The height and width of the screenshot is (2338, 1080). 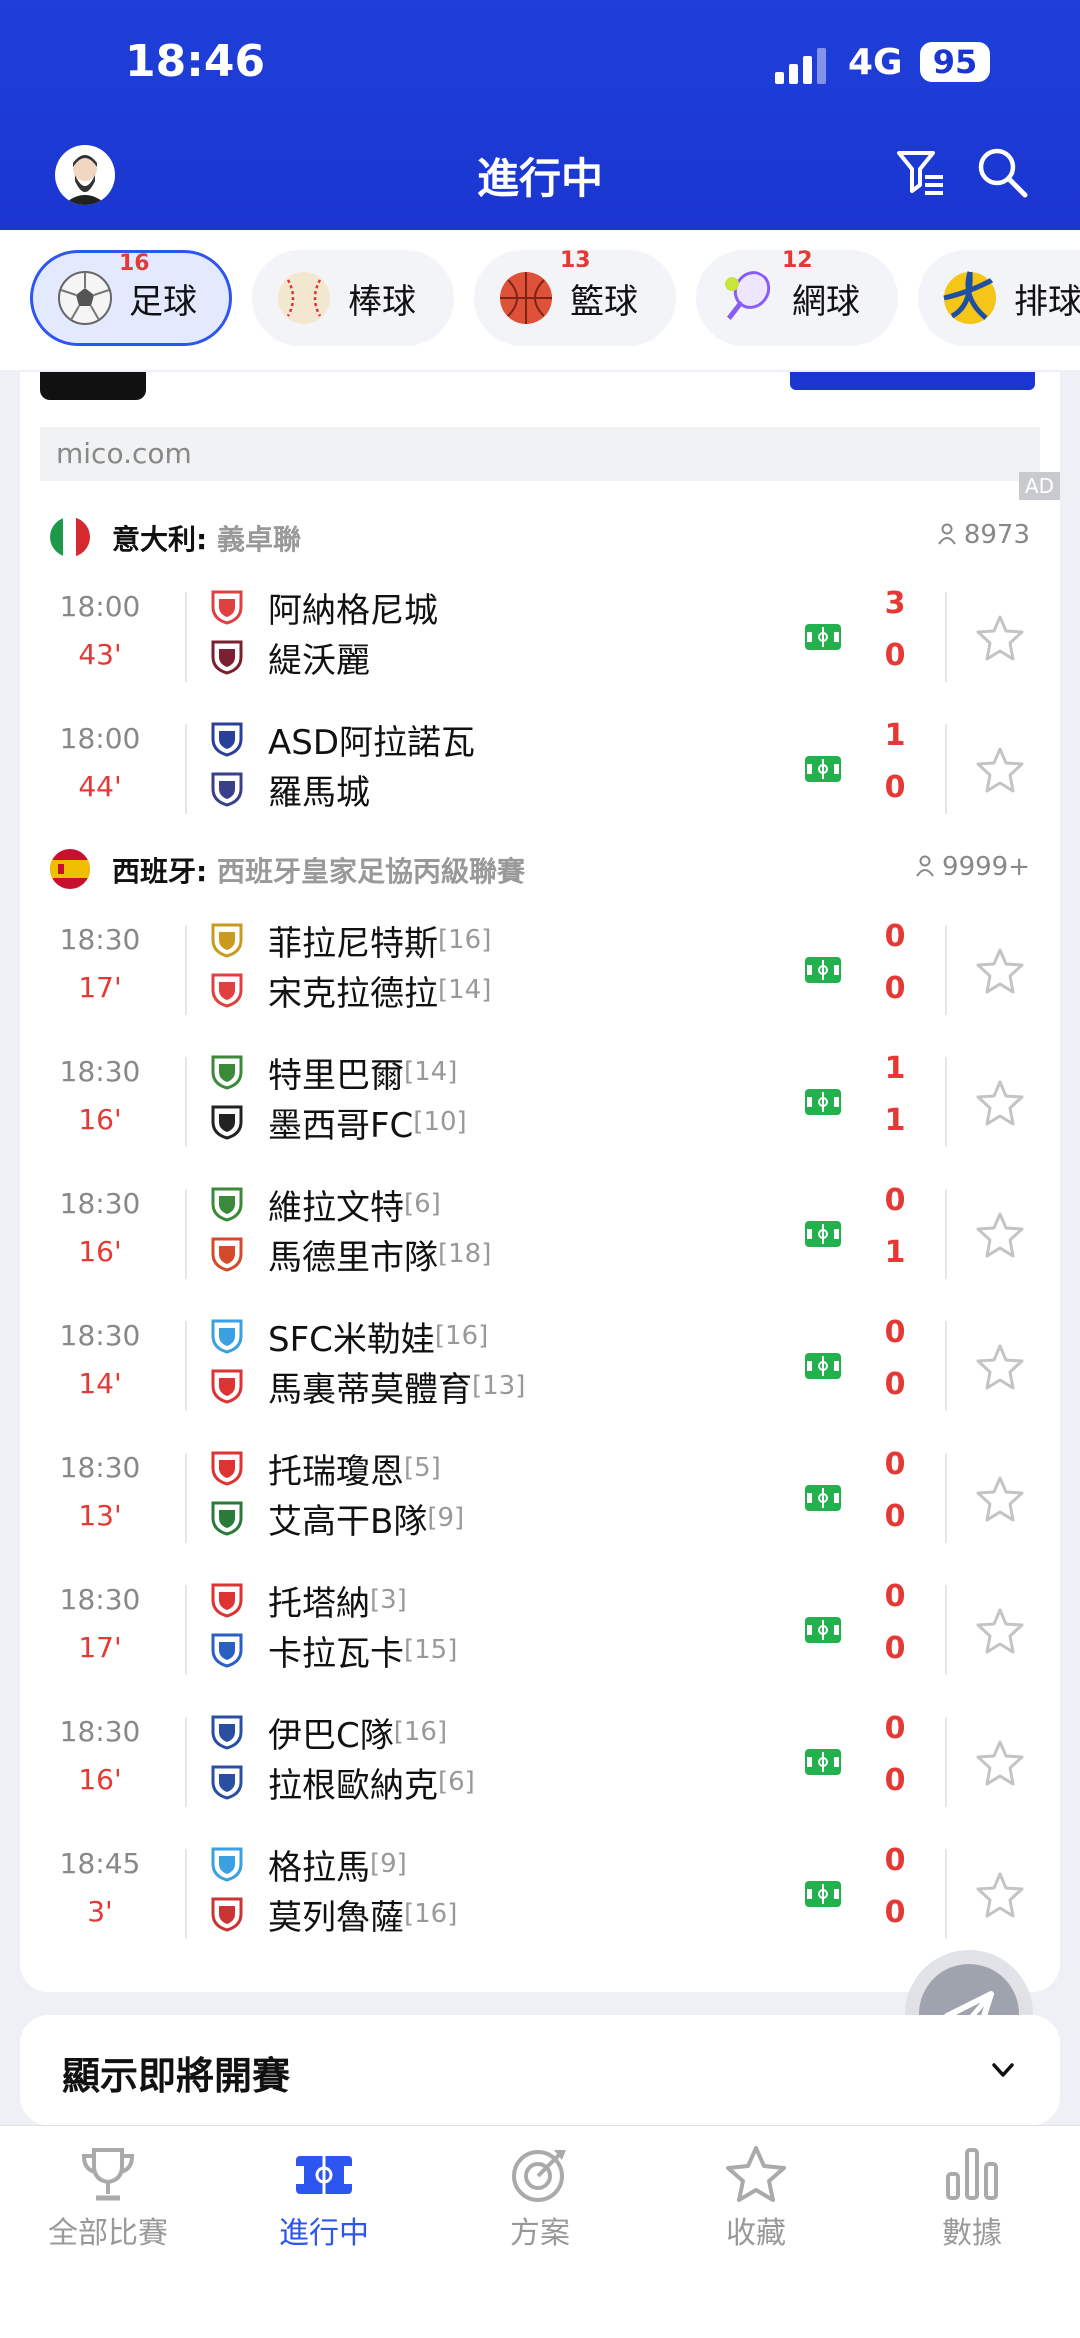 What do you see at coordinates (290, 657) in the screenshot?
I see `away-team: 緹沃麗` at bounding box center [290, 657].